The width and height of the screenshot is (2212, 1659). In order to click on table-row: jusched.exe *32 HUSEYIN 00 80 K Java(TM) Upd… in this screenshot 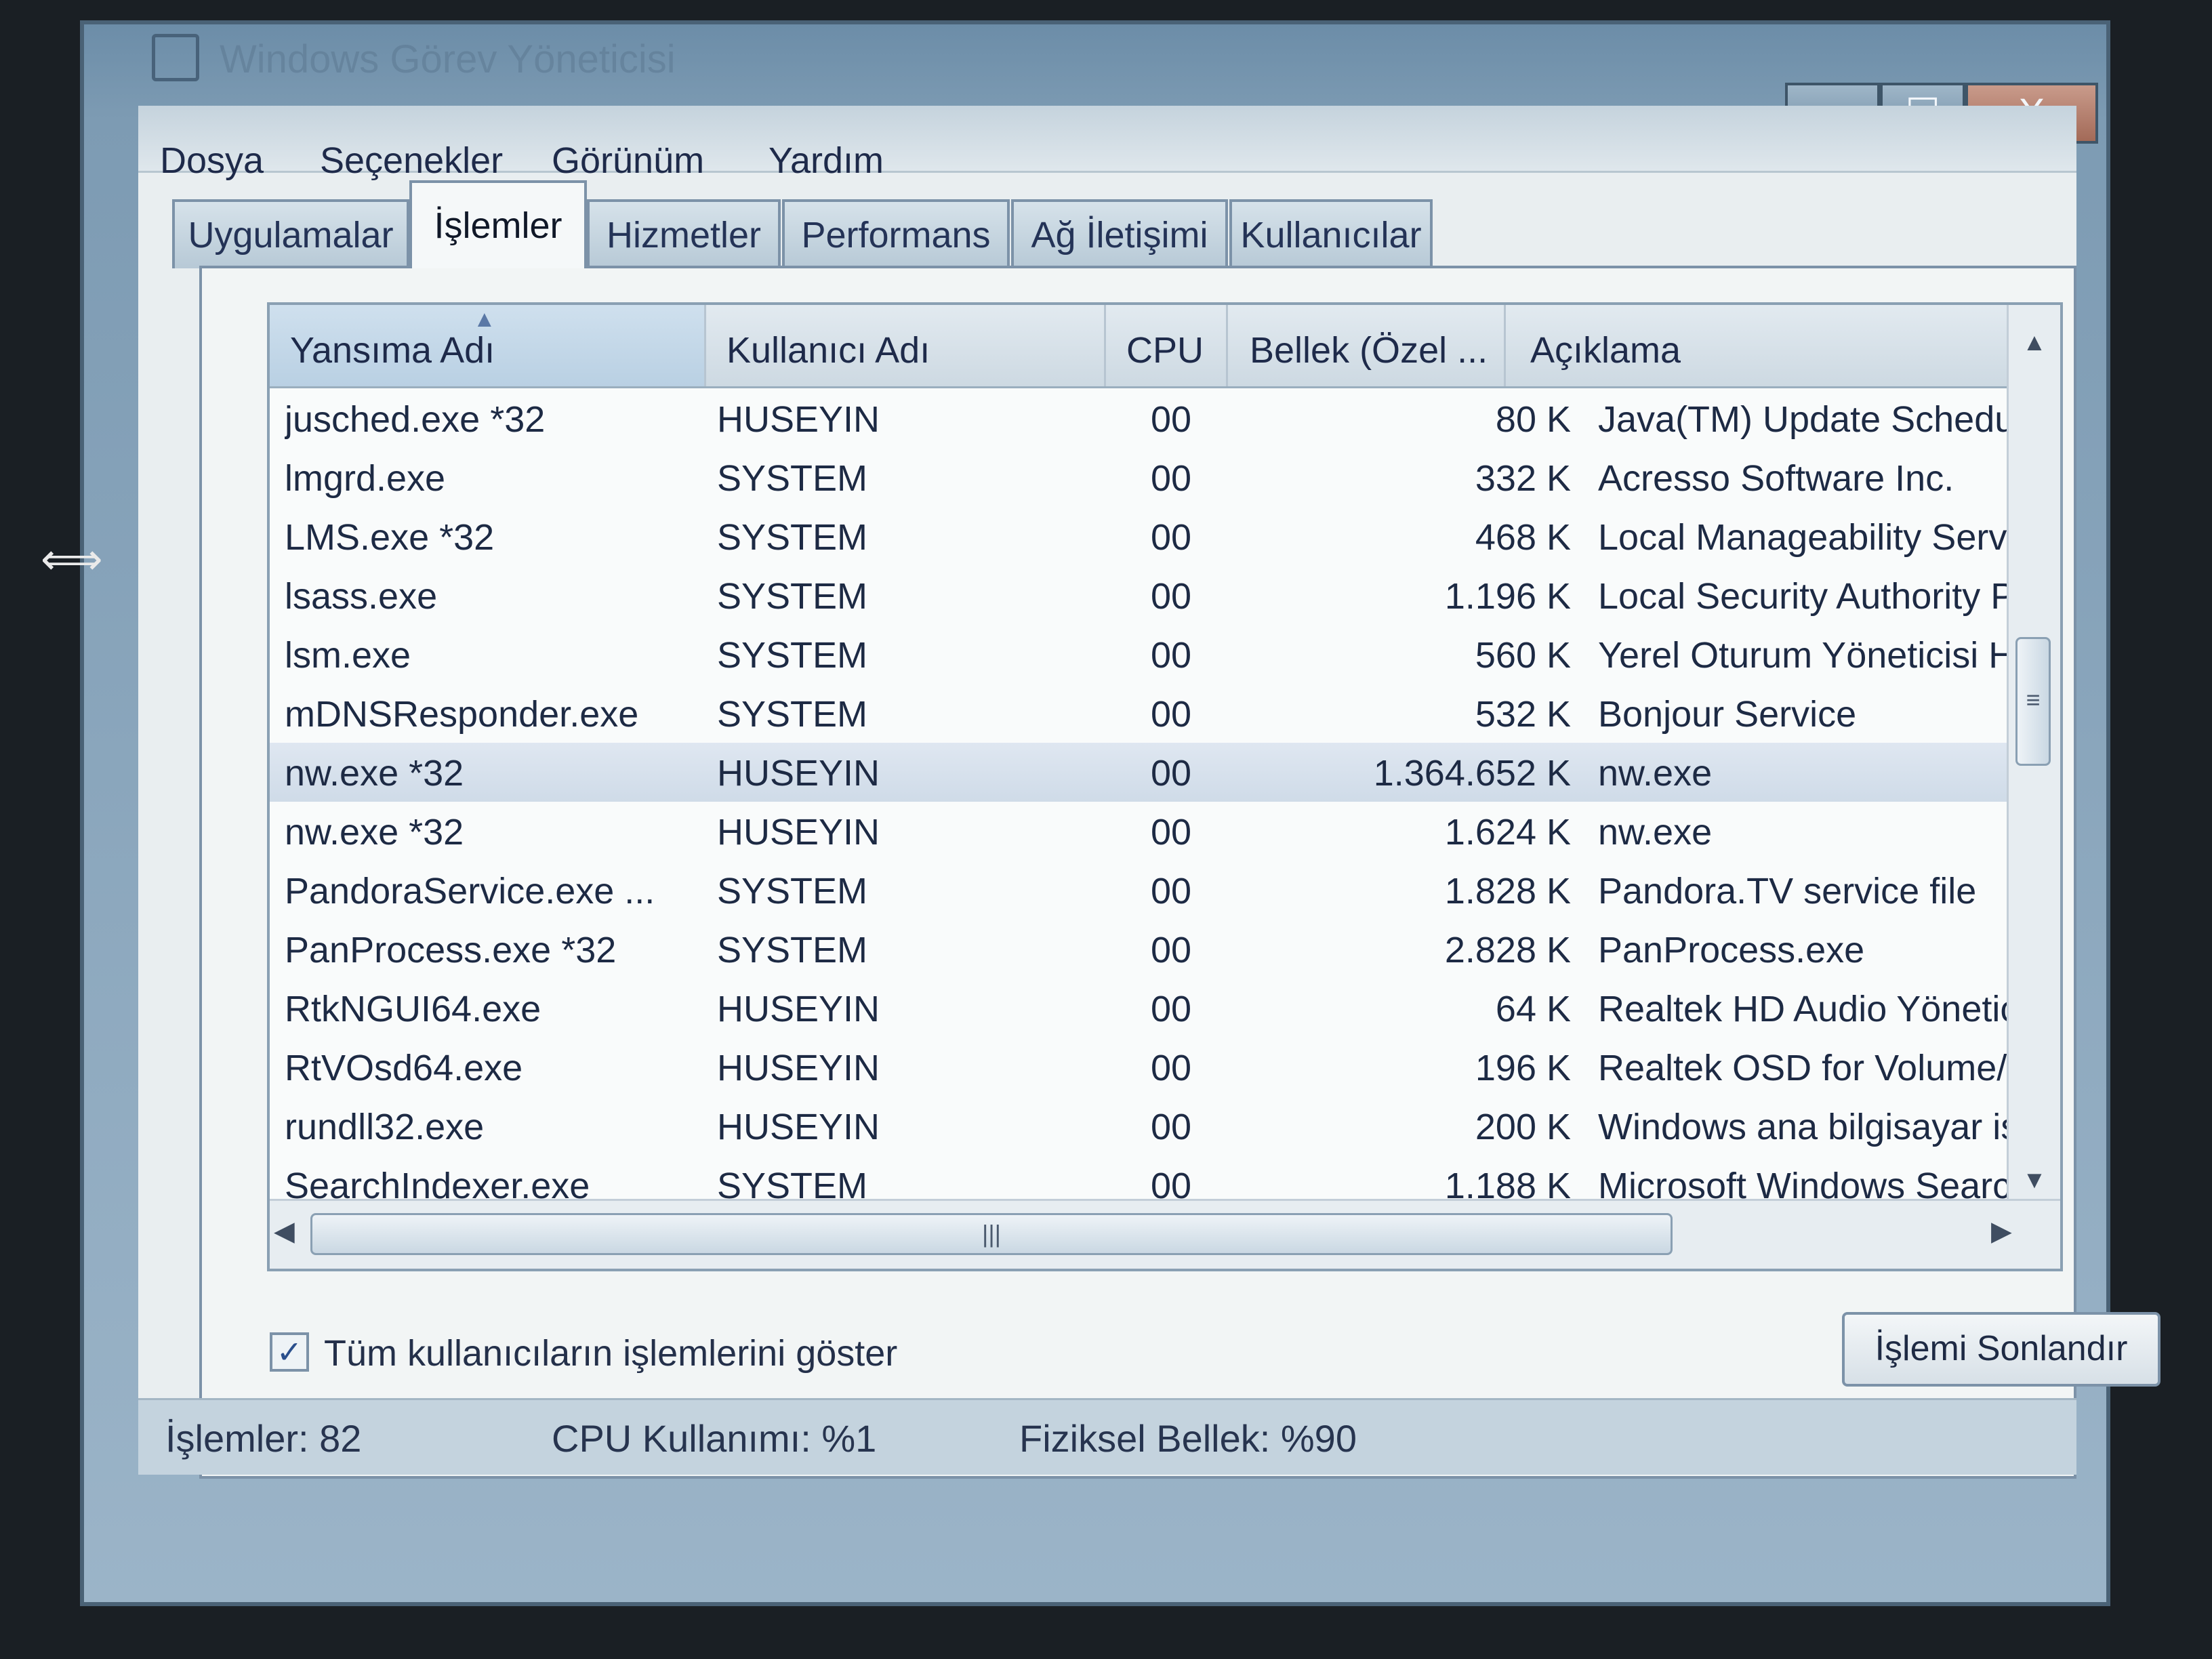, I will do `click(1162, 419)`.